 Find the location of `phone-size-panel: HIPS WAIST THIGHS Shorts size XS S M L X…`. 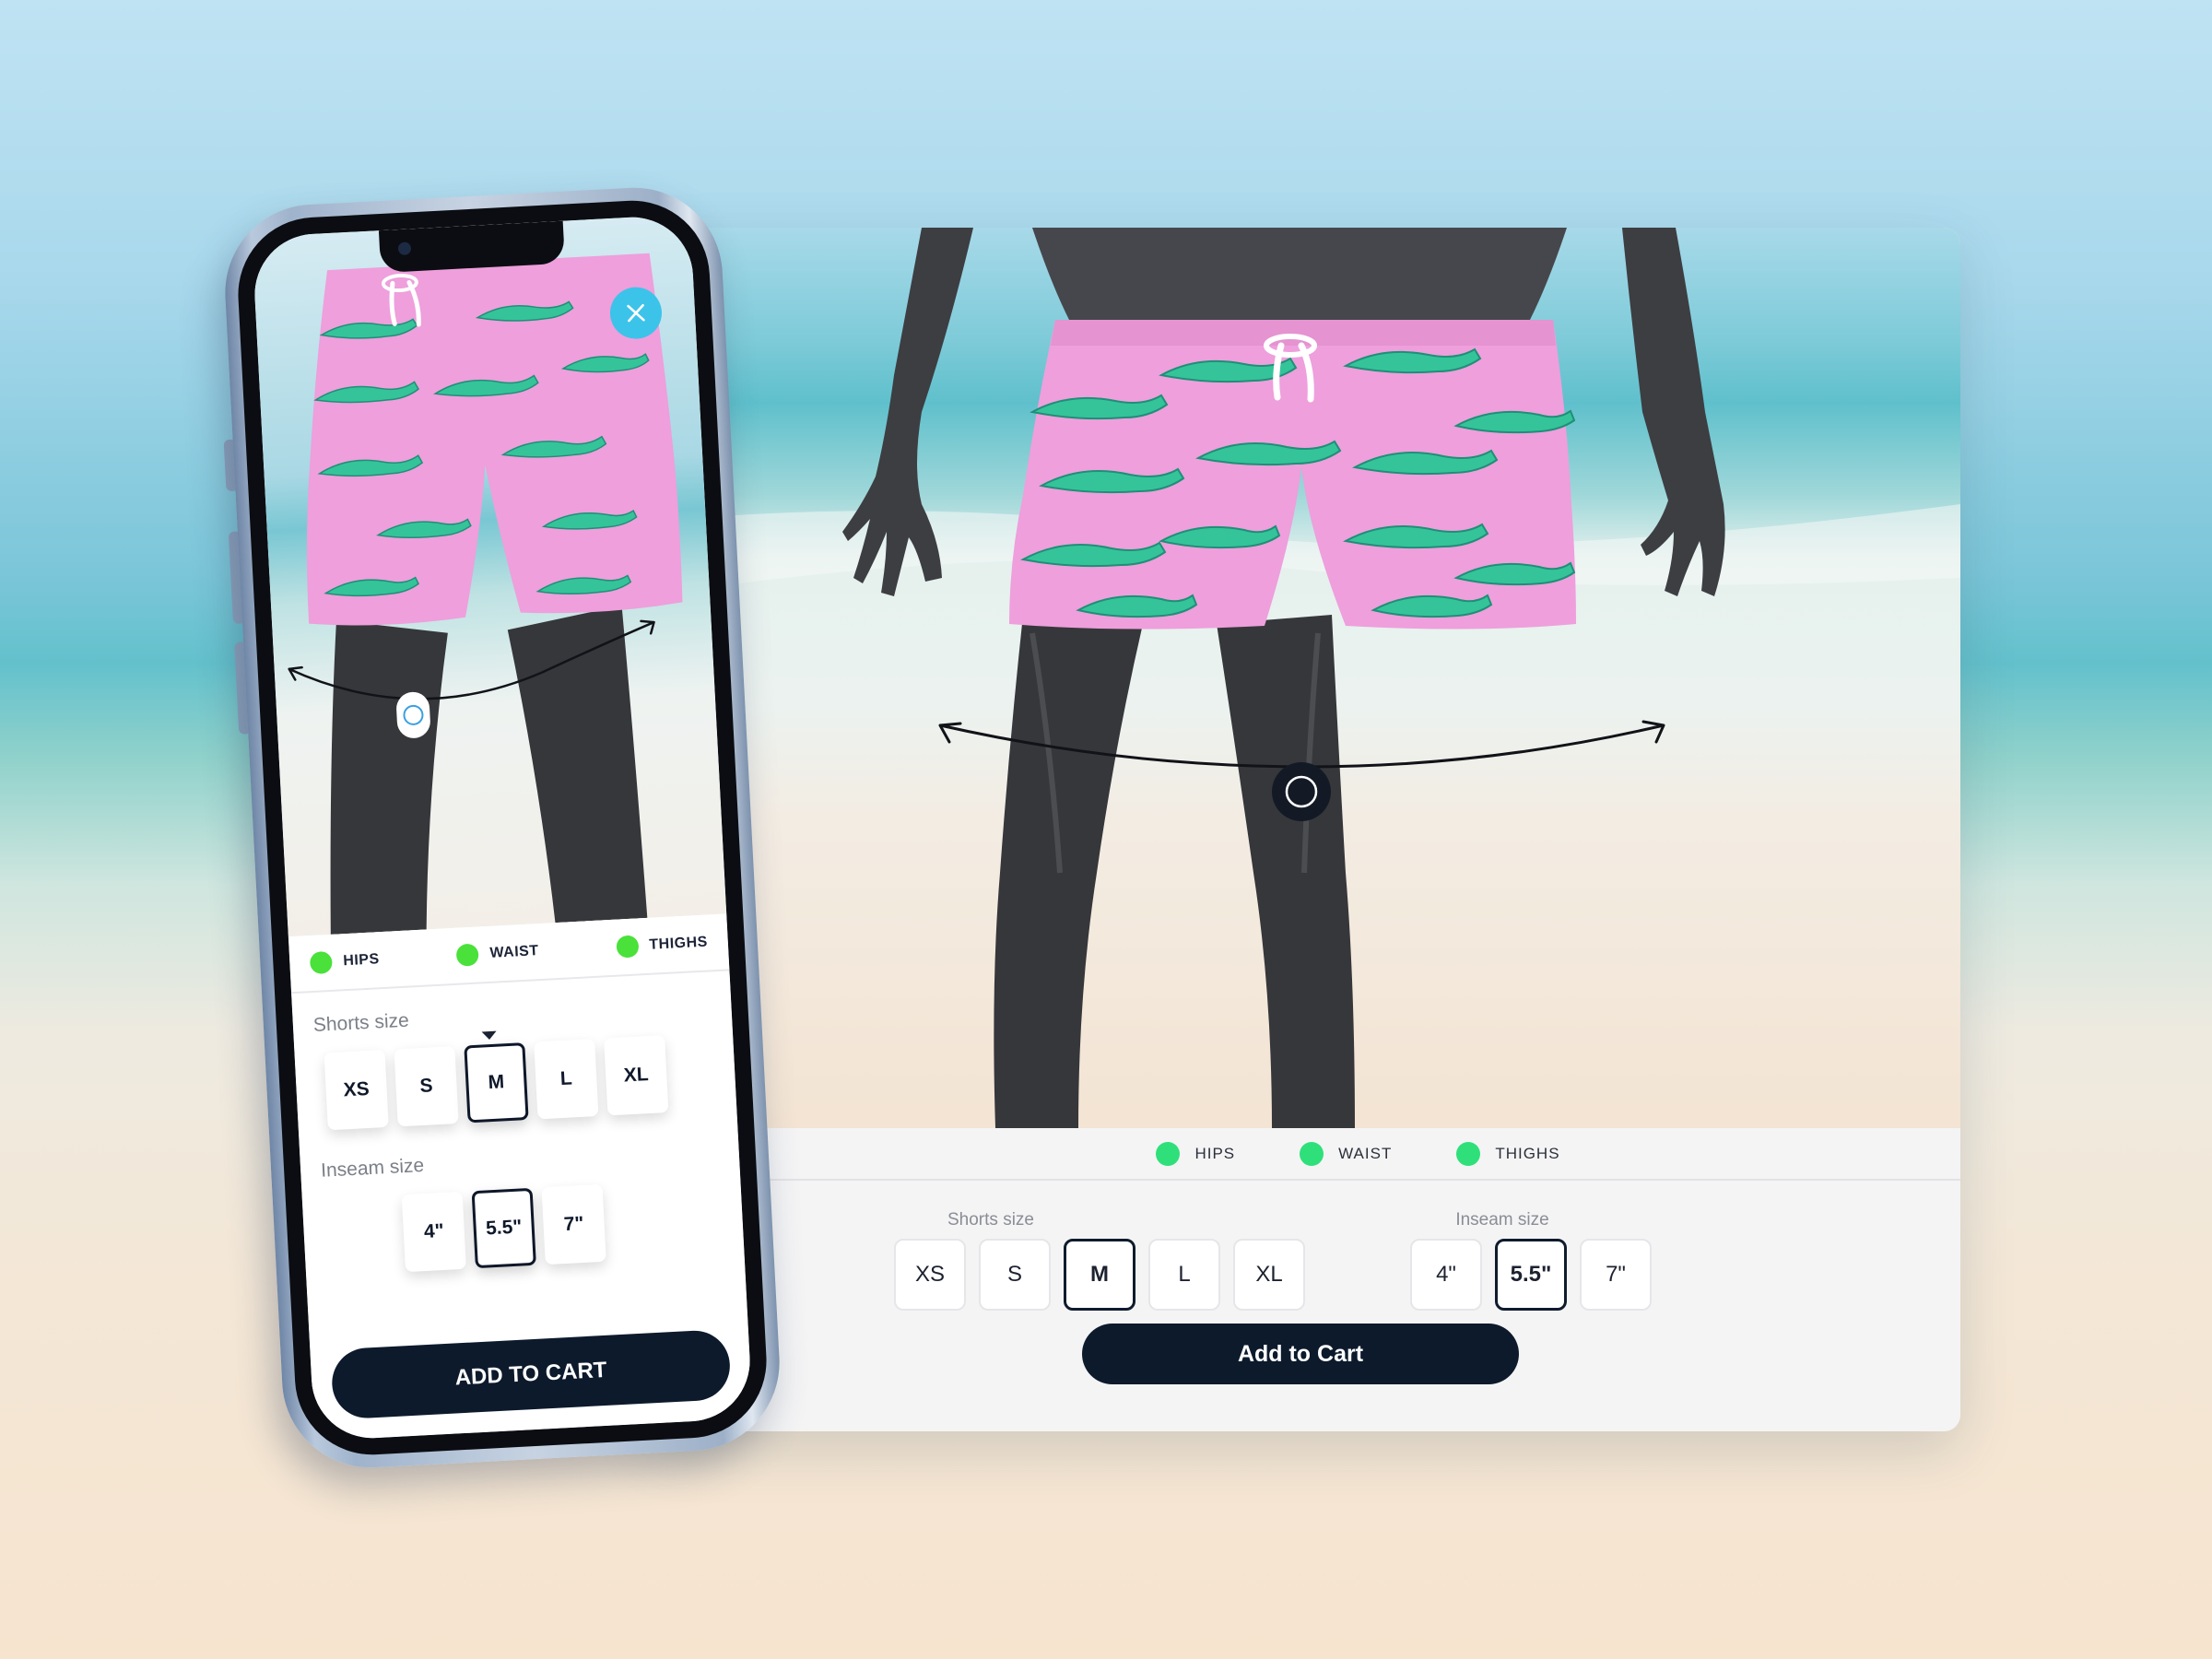

phone-size-panel: HIPS WAIST THIGHS Shorts size XS S M L X… is located at coordinates (520, 1177).